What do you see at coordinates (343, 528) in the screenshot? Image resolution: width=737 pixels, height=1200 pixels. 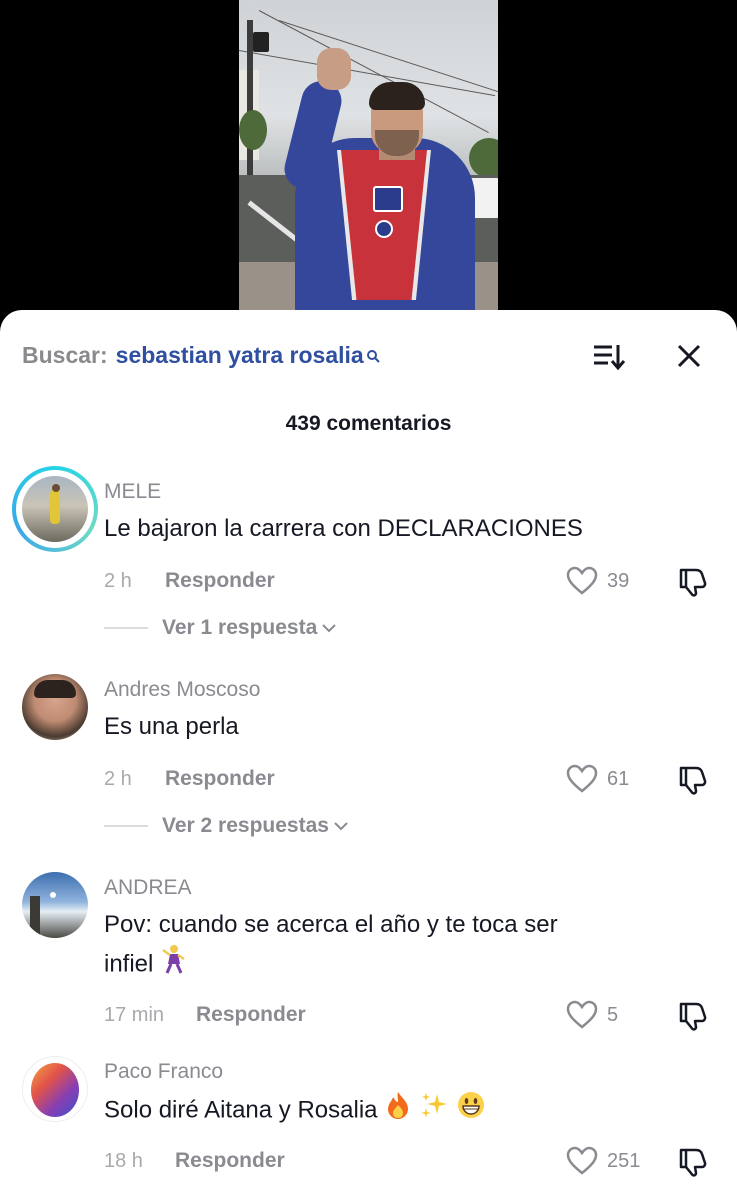 I see `comment-text: Le bajaron la carrera con DECLARACIONES` at bounding box center [343, 528].